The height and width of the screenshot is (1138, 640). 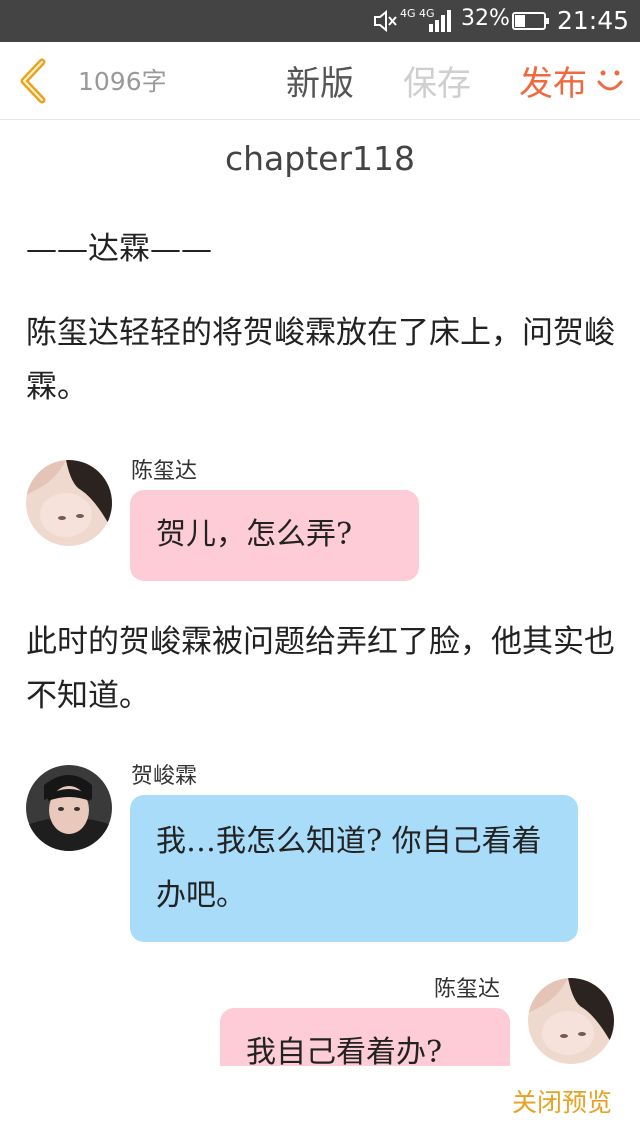 I want to click on battery-percent: 32%, so click(x=485, y=18).